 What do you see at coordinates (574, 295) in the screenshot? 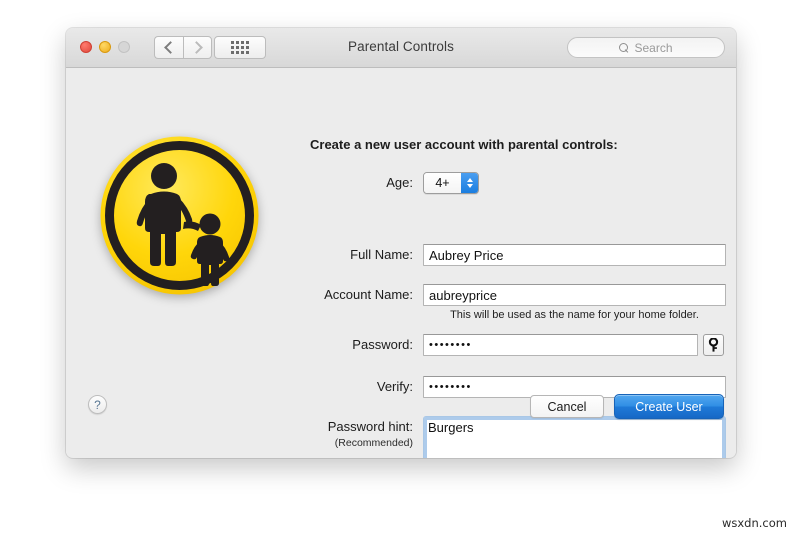
I see `account-name-input: aubreyprice` at bounding box center [574, 295].